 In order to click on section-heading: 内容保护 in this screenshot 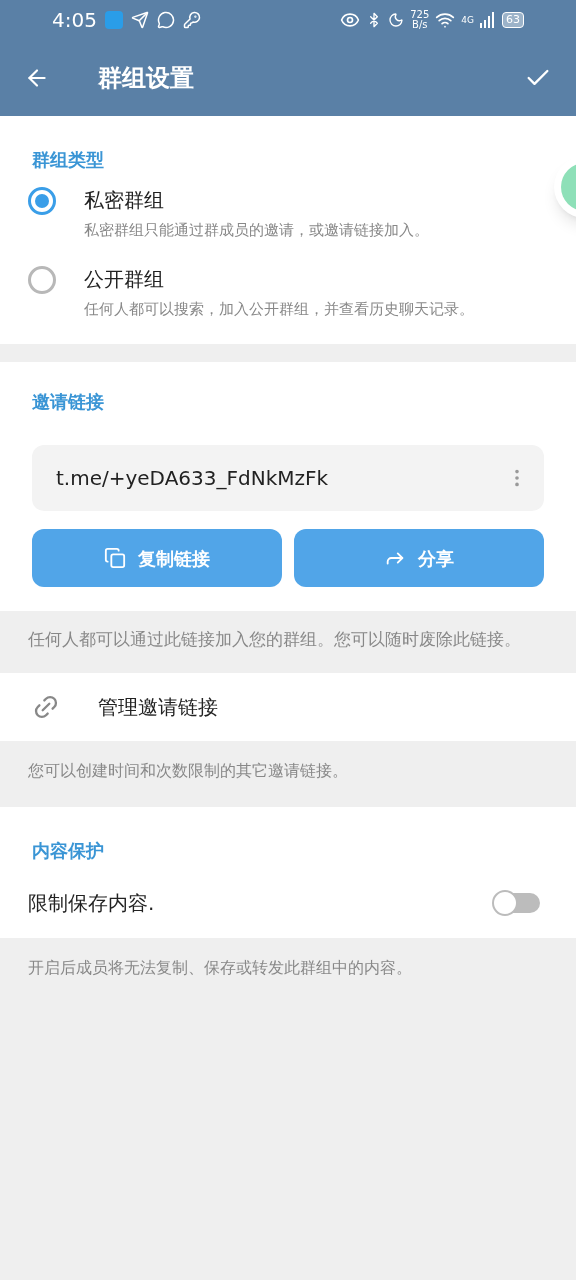, I will do `click(68, 851)`.